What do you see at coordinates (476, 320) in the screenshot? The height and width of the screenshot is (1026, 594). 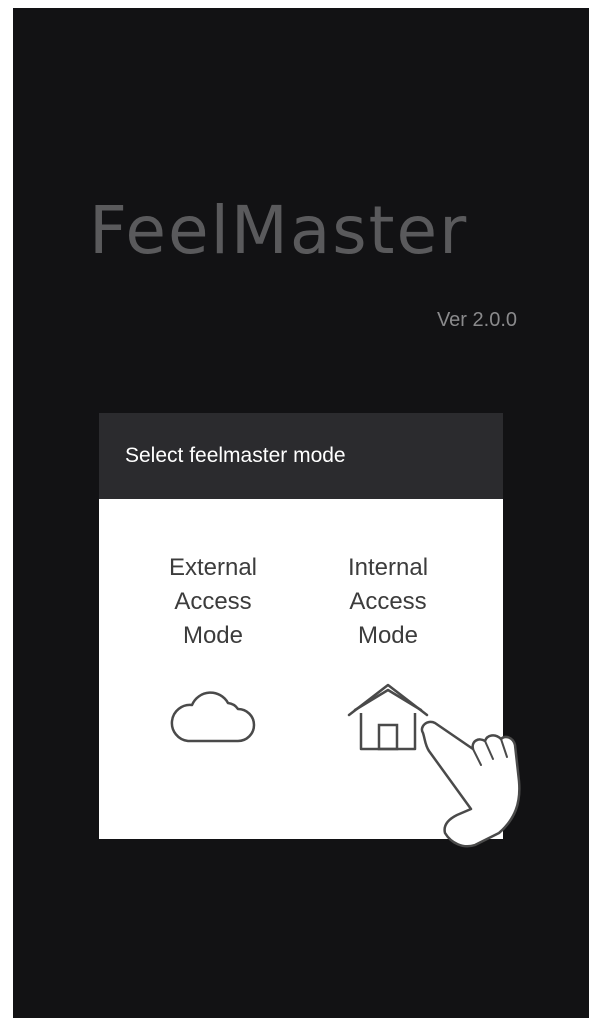 I see `version-label: Ver 2.0.0` at bounding box center [476, 320].